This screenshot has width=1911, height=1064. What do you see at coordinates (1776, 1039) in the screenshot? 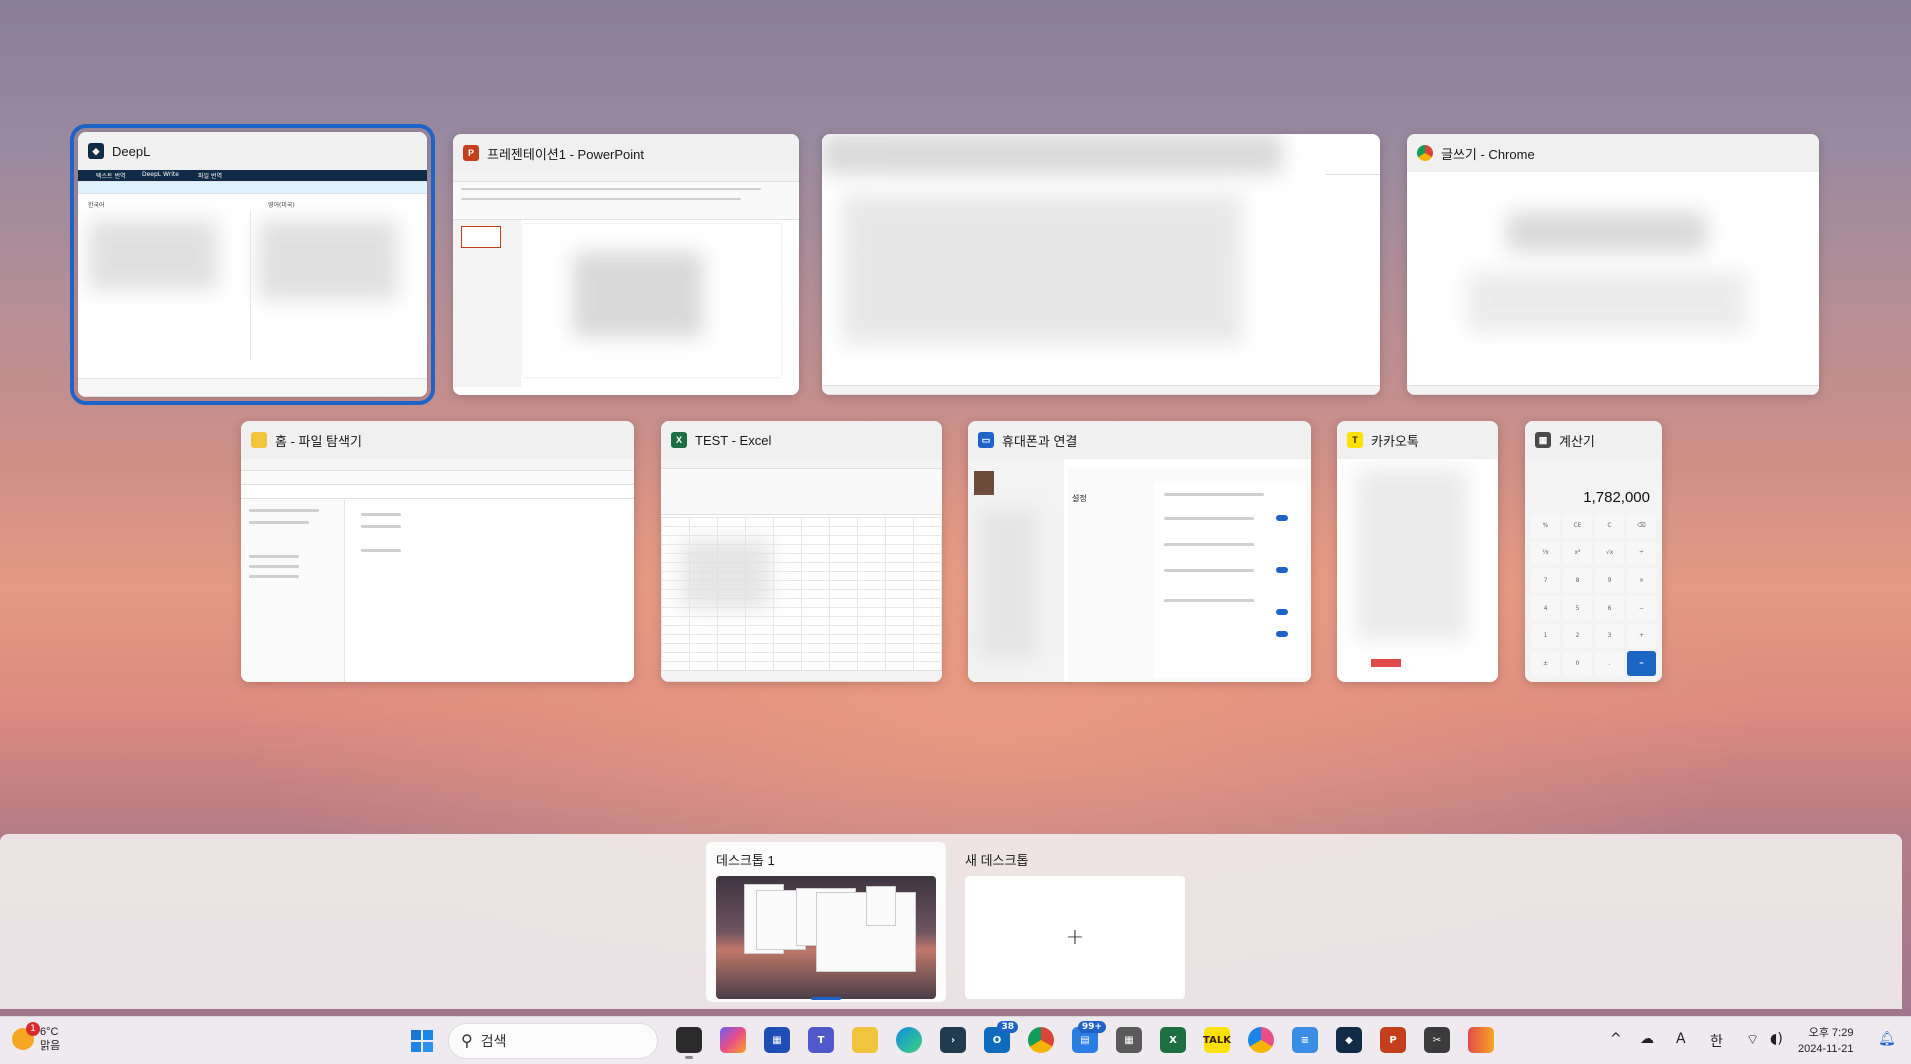
I see `volume-icon: ◖)` at bounding box center [1776, 1039].